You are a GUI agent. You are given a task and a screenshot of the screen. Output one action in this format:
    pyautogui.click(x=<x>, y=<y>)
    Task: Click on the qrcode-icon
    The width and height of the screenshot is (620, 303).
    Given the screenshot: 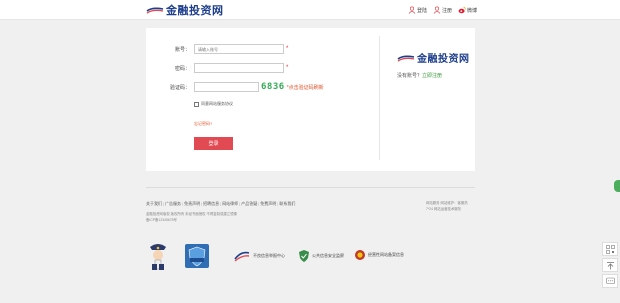 What is the action you would take?
    pyautogui.click(x=610, y=249)
    